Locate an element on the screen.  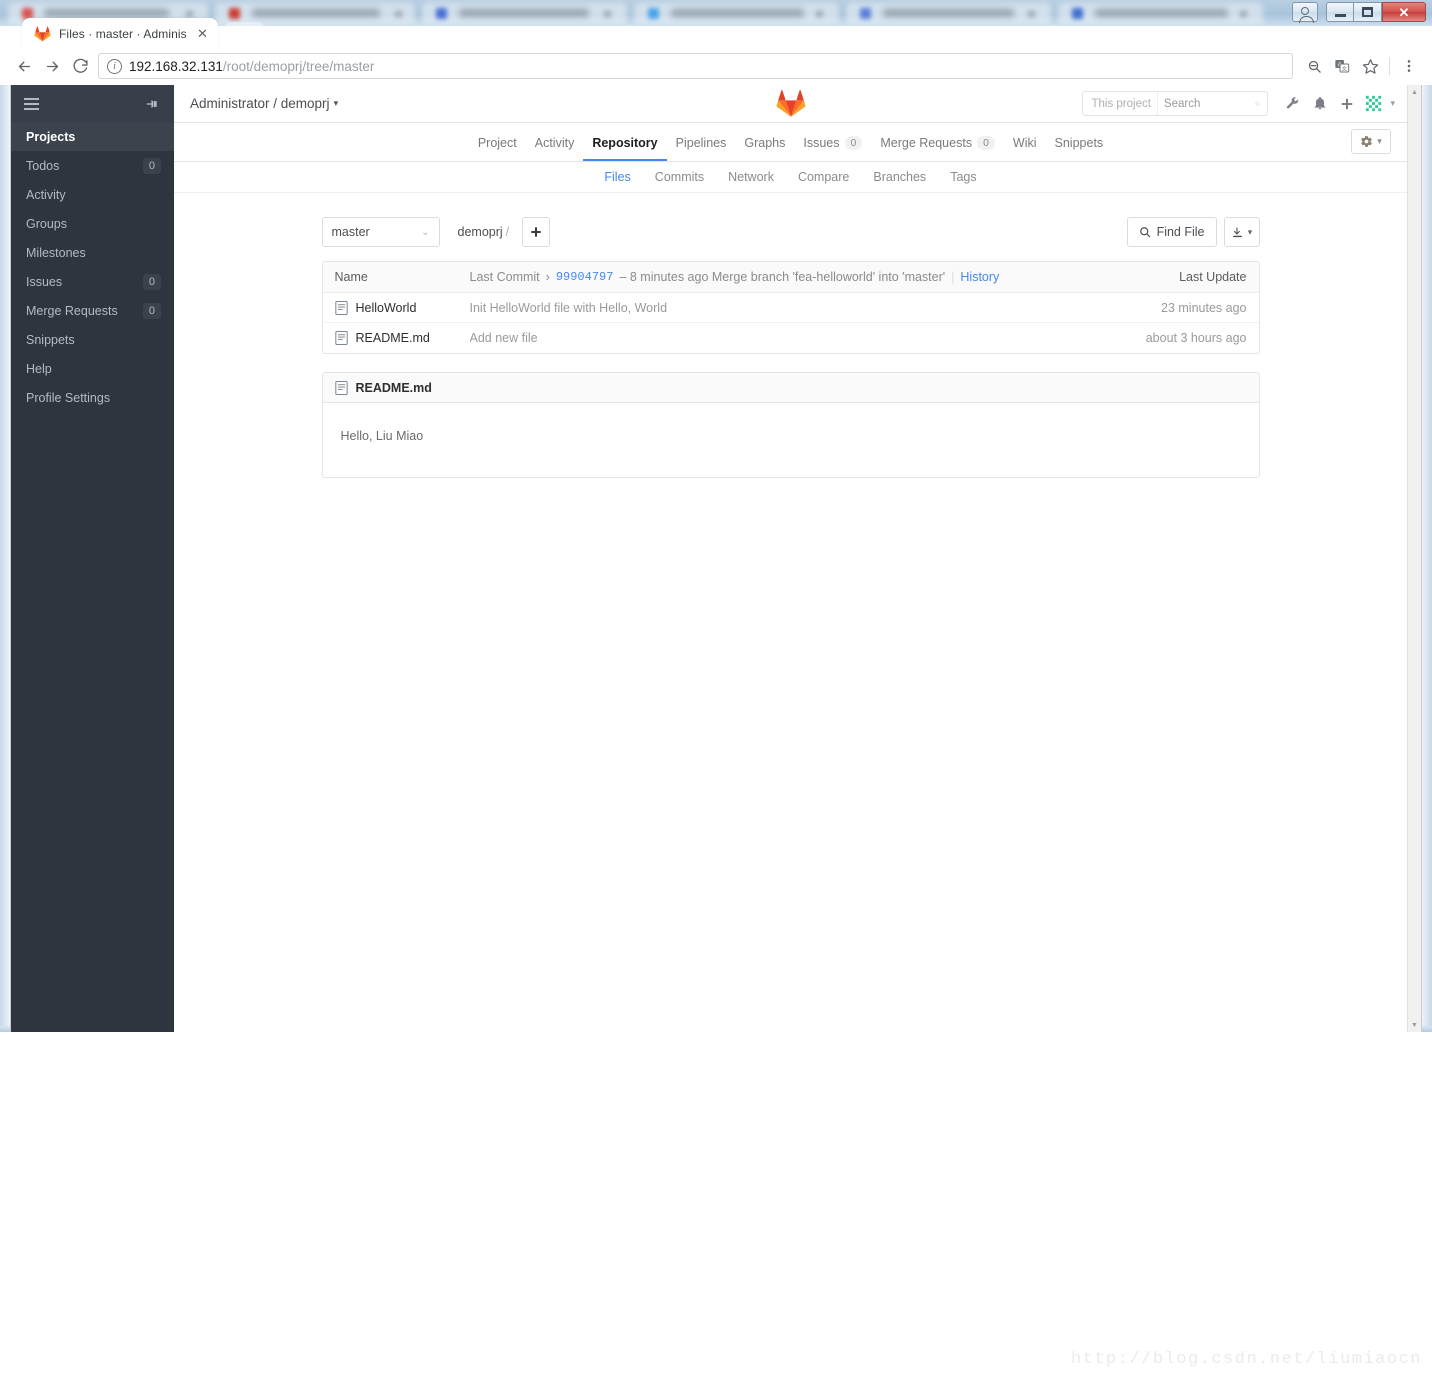
breadcrumb: Administrator / demoprj ▾ is located at coordinates (264, 103).